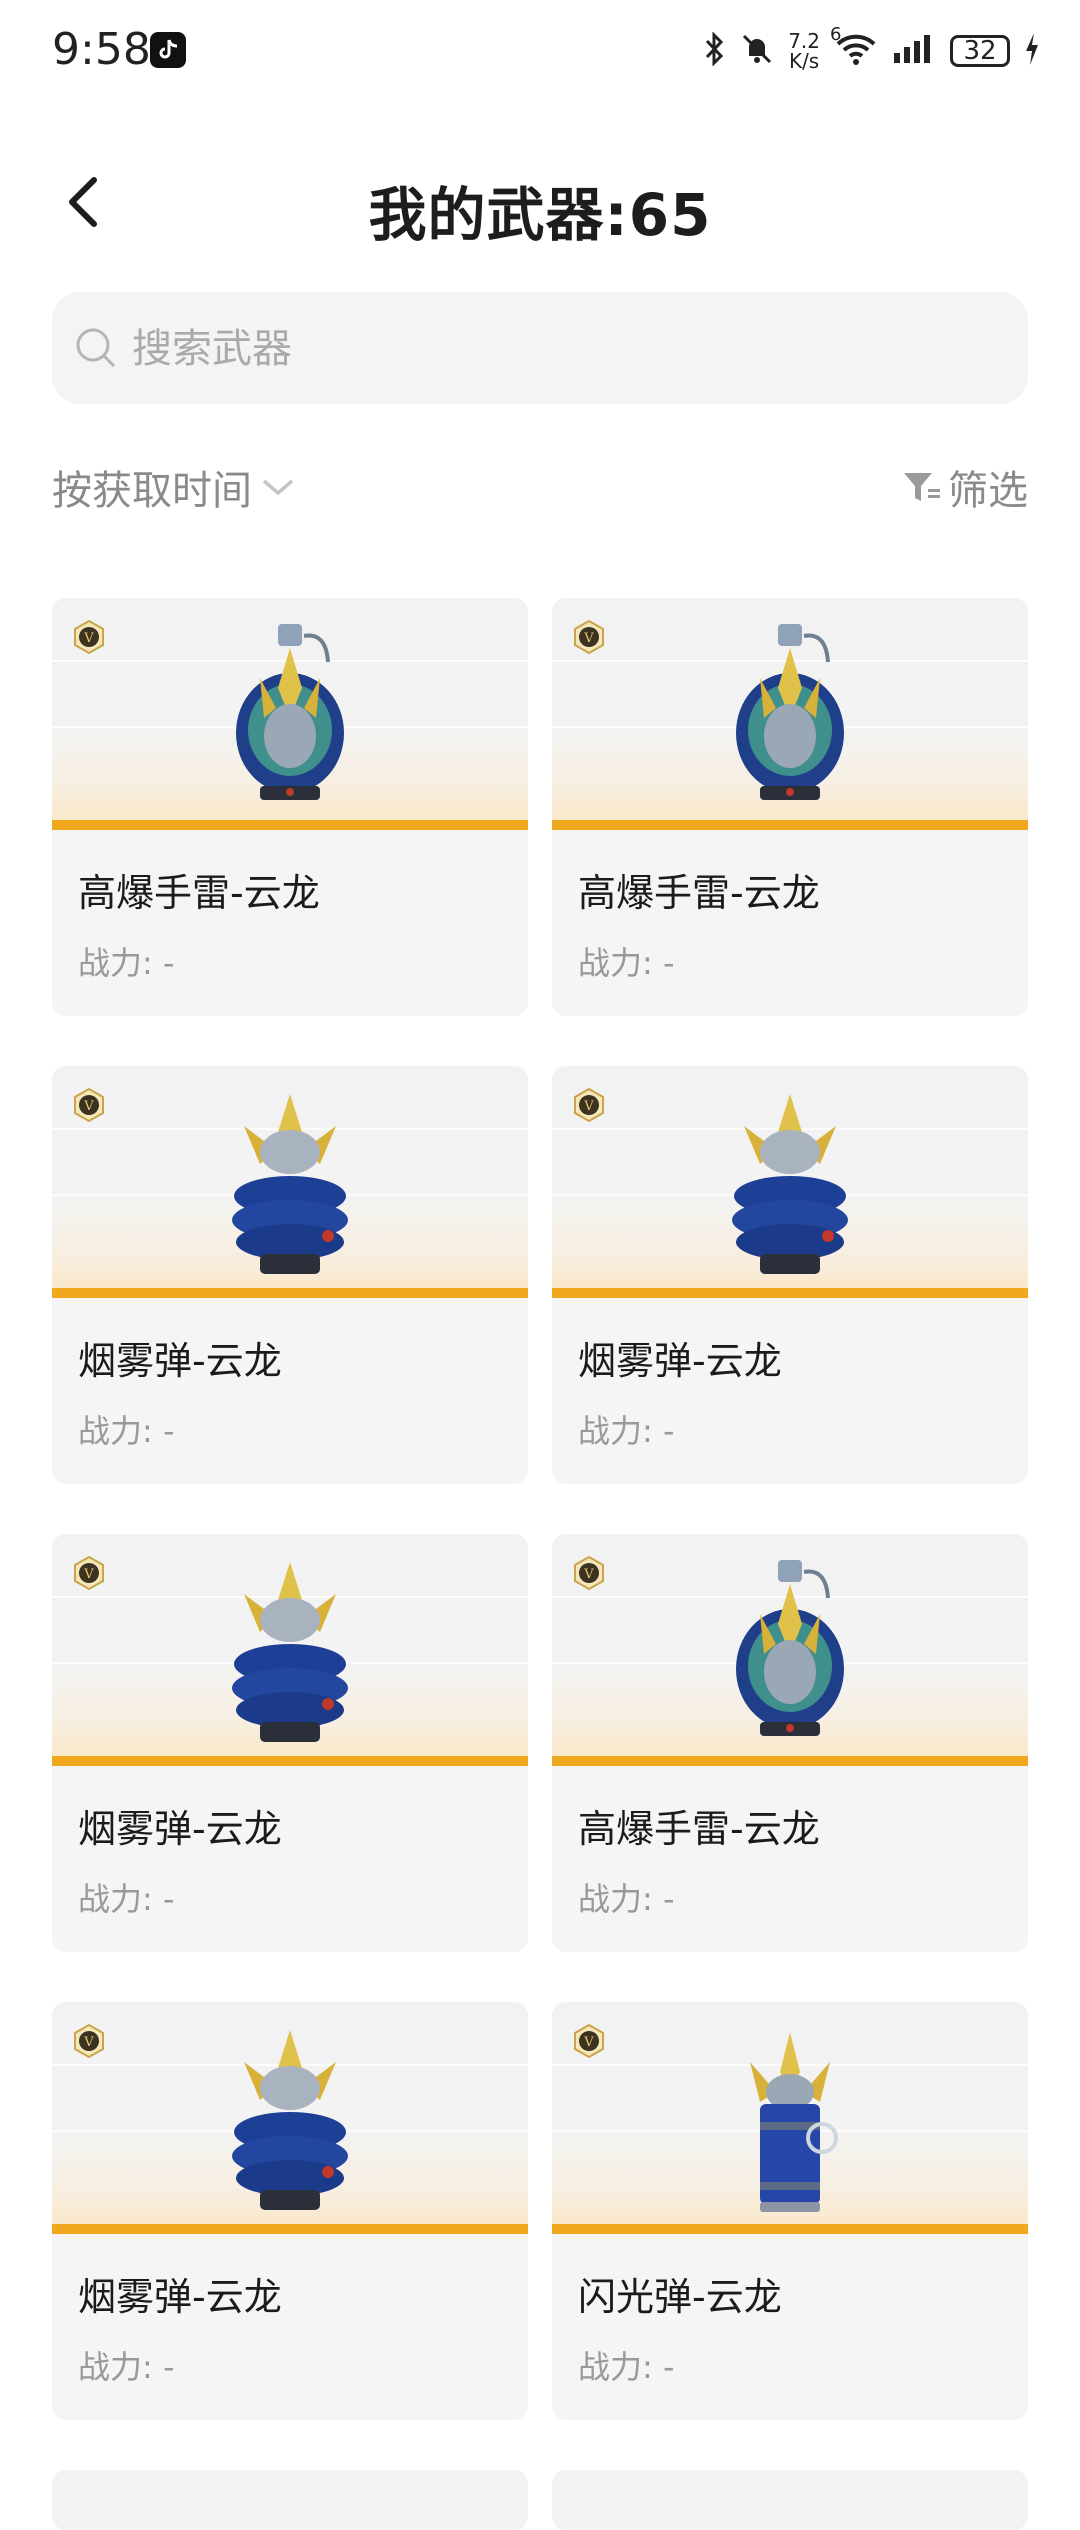  What do you see at coordinates (715, 50) in the screenshot?
I see `bluetooth-icon` at bounding box center [715, 50].